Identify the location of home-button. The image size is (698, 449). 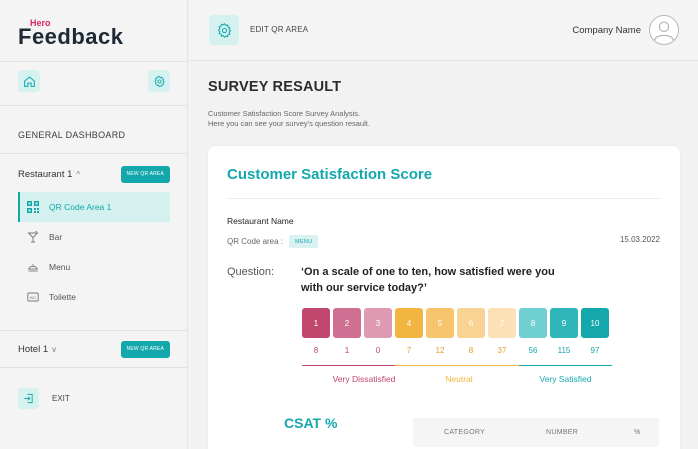
(29, 81).